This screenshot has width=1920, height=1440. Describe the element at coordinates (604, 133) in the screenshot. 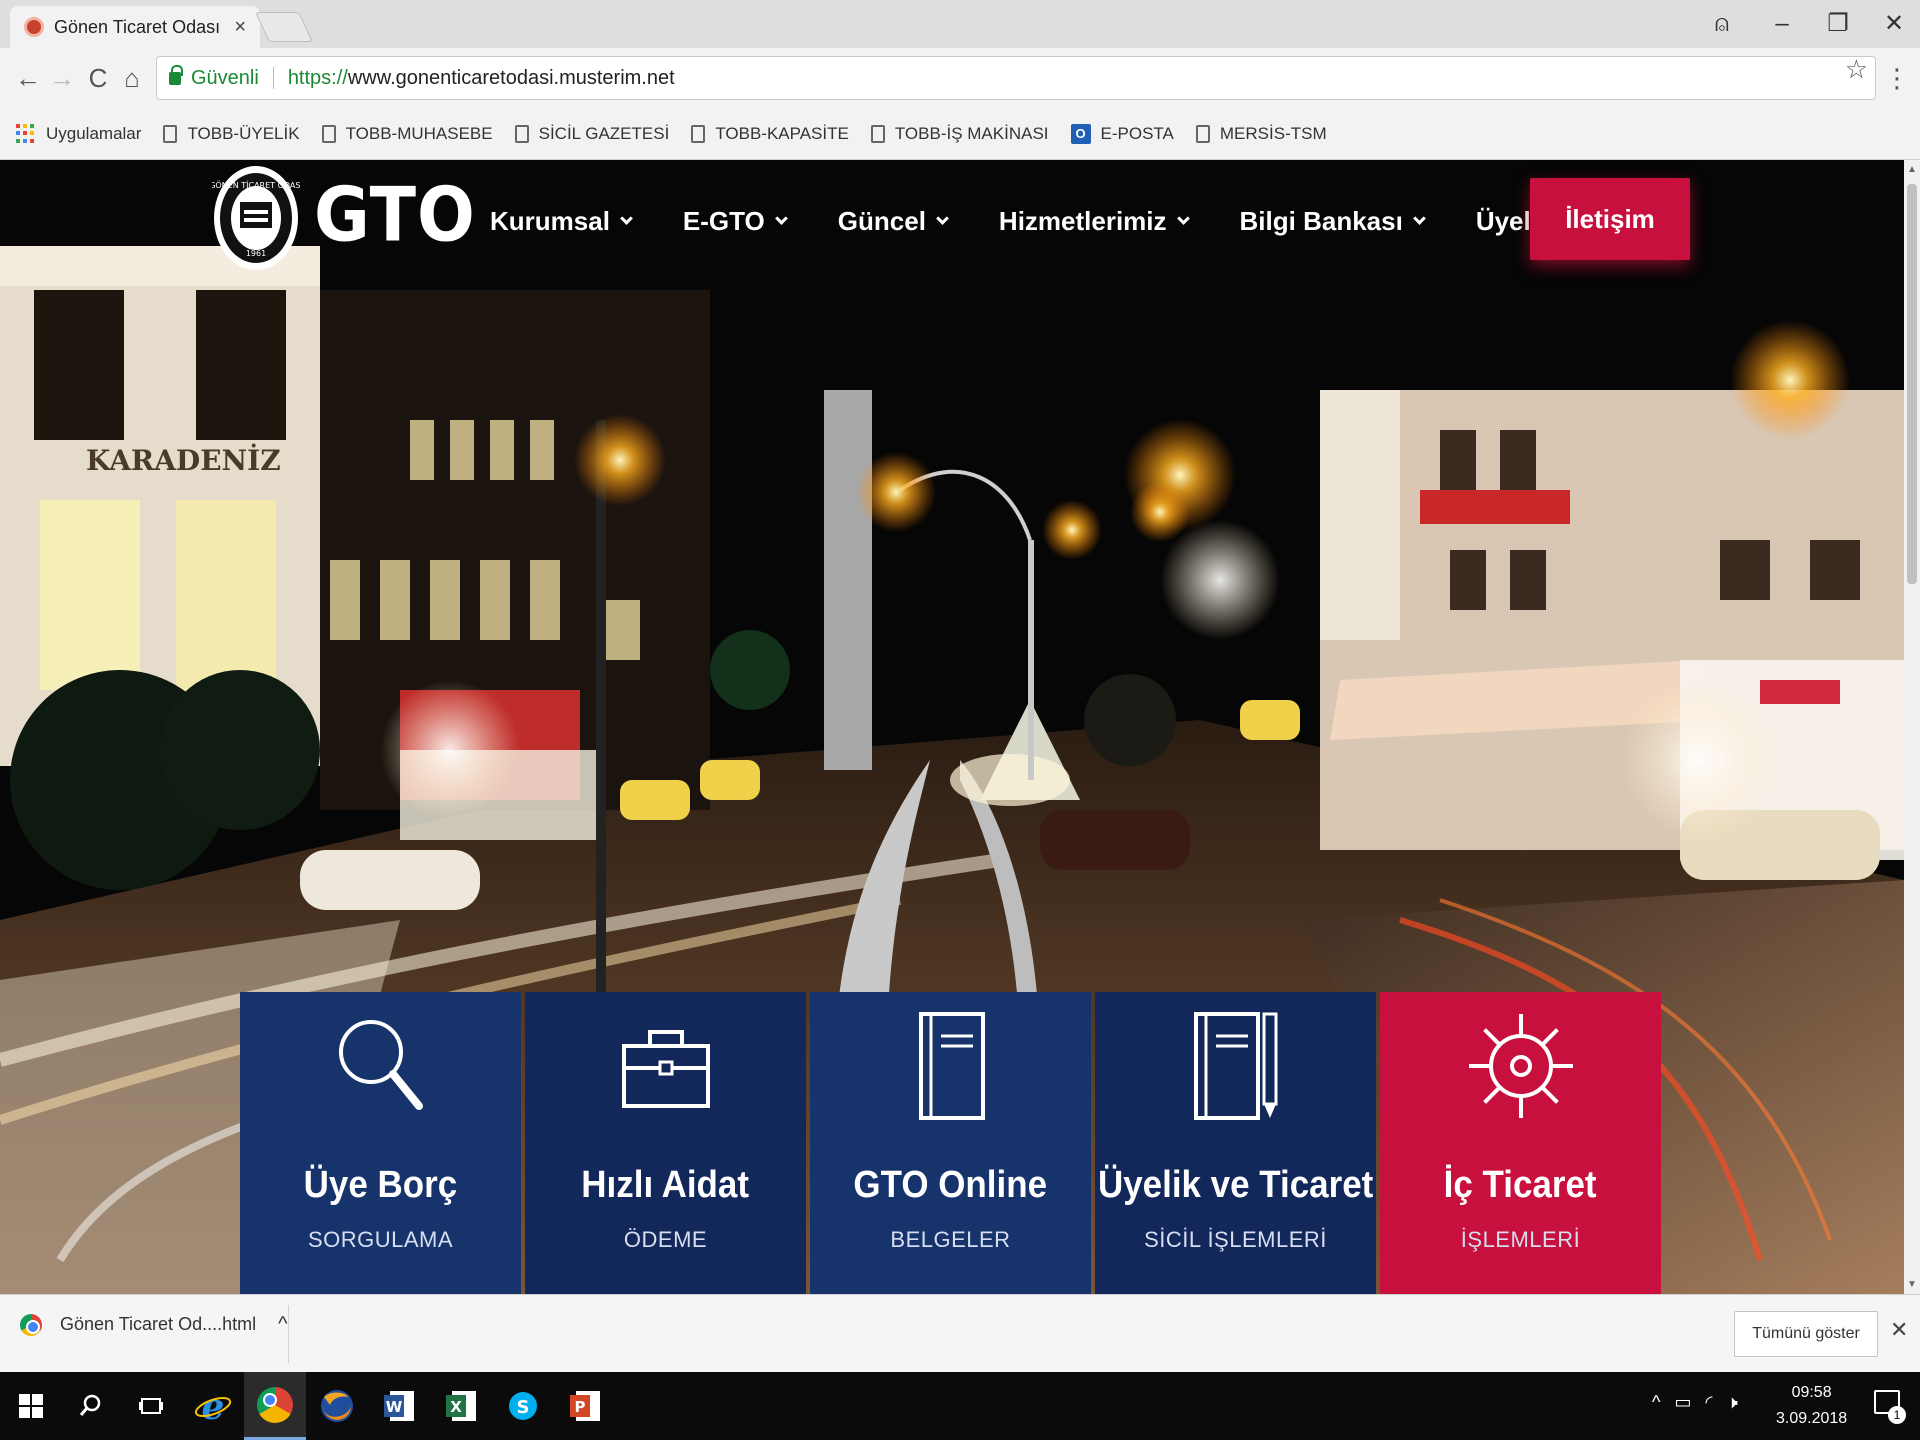

I see `bookmark-label: SİCİL GAZETESİ` at that location.